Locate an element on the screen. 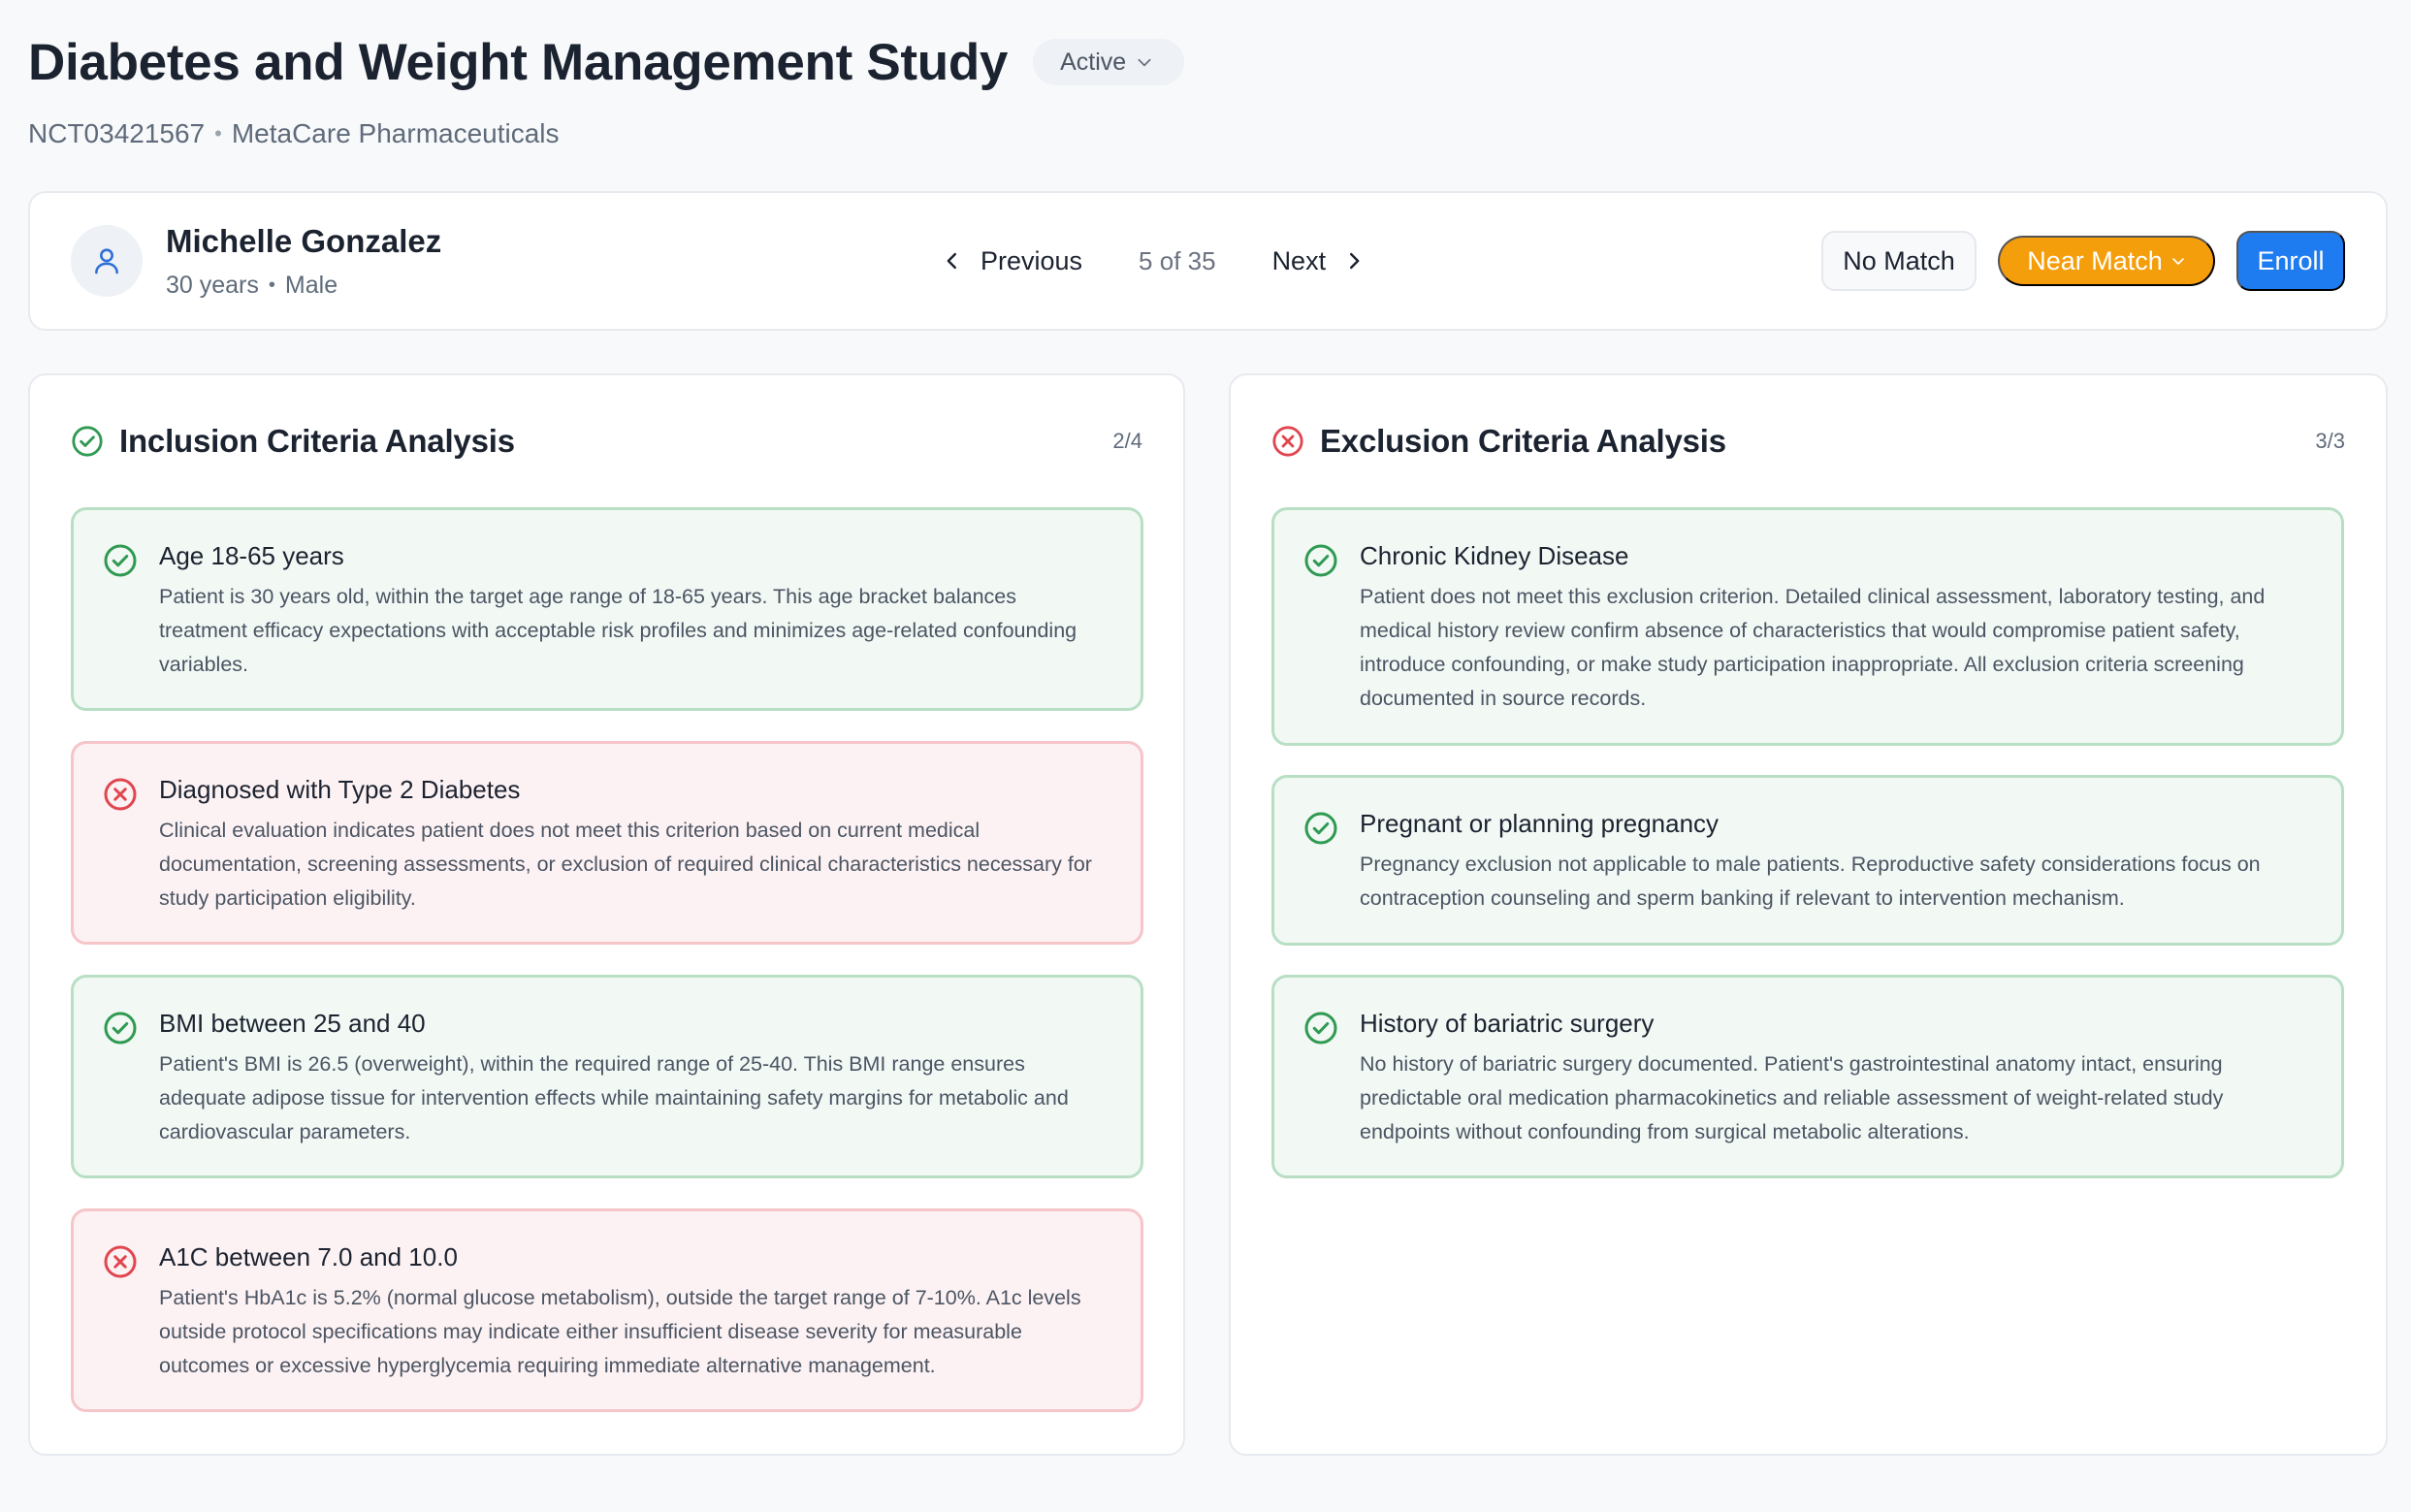 This screenshot has height=1512, width=2411. criterion-title: History of bariatric surgery is located at coordinates (1507, 1023).